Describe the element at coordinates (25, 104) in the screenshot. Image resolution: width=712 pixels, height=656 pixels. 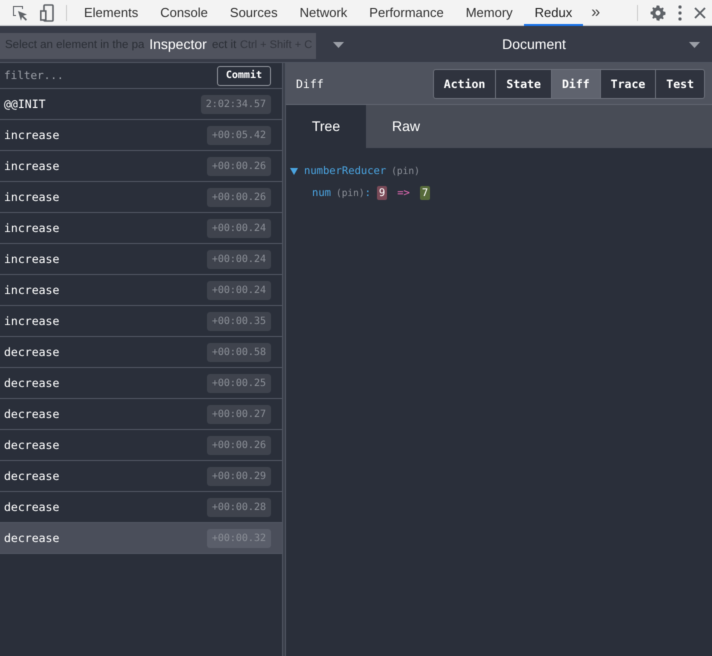
I see `action-name: @@INIT` at that location.